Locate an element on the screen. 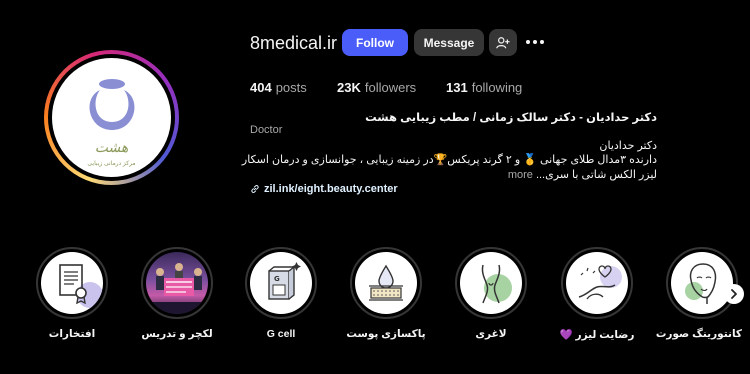  svg-text: G is located at coordinates (277, 279).